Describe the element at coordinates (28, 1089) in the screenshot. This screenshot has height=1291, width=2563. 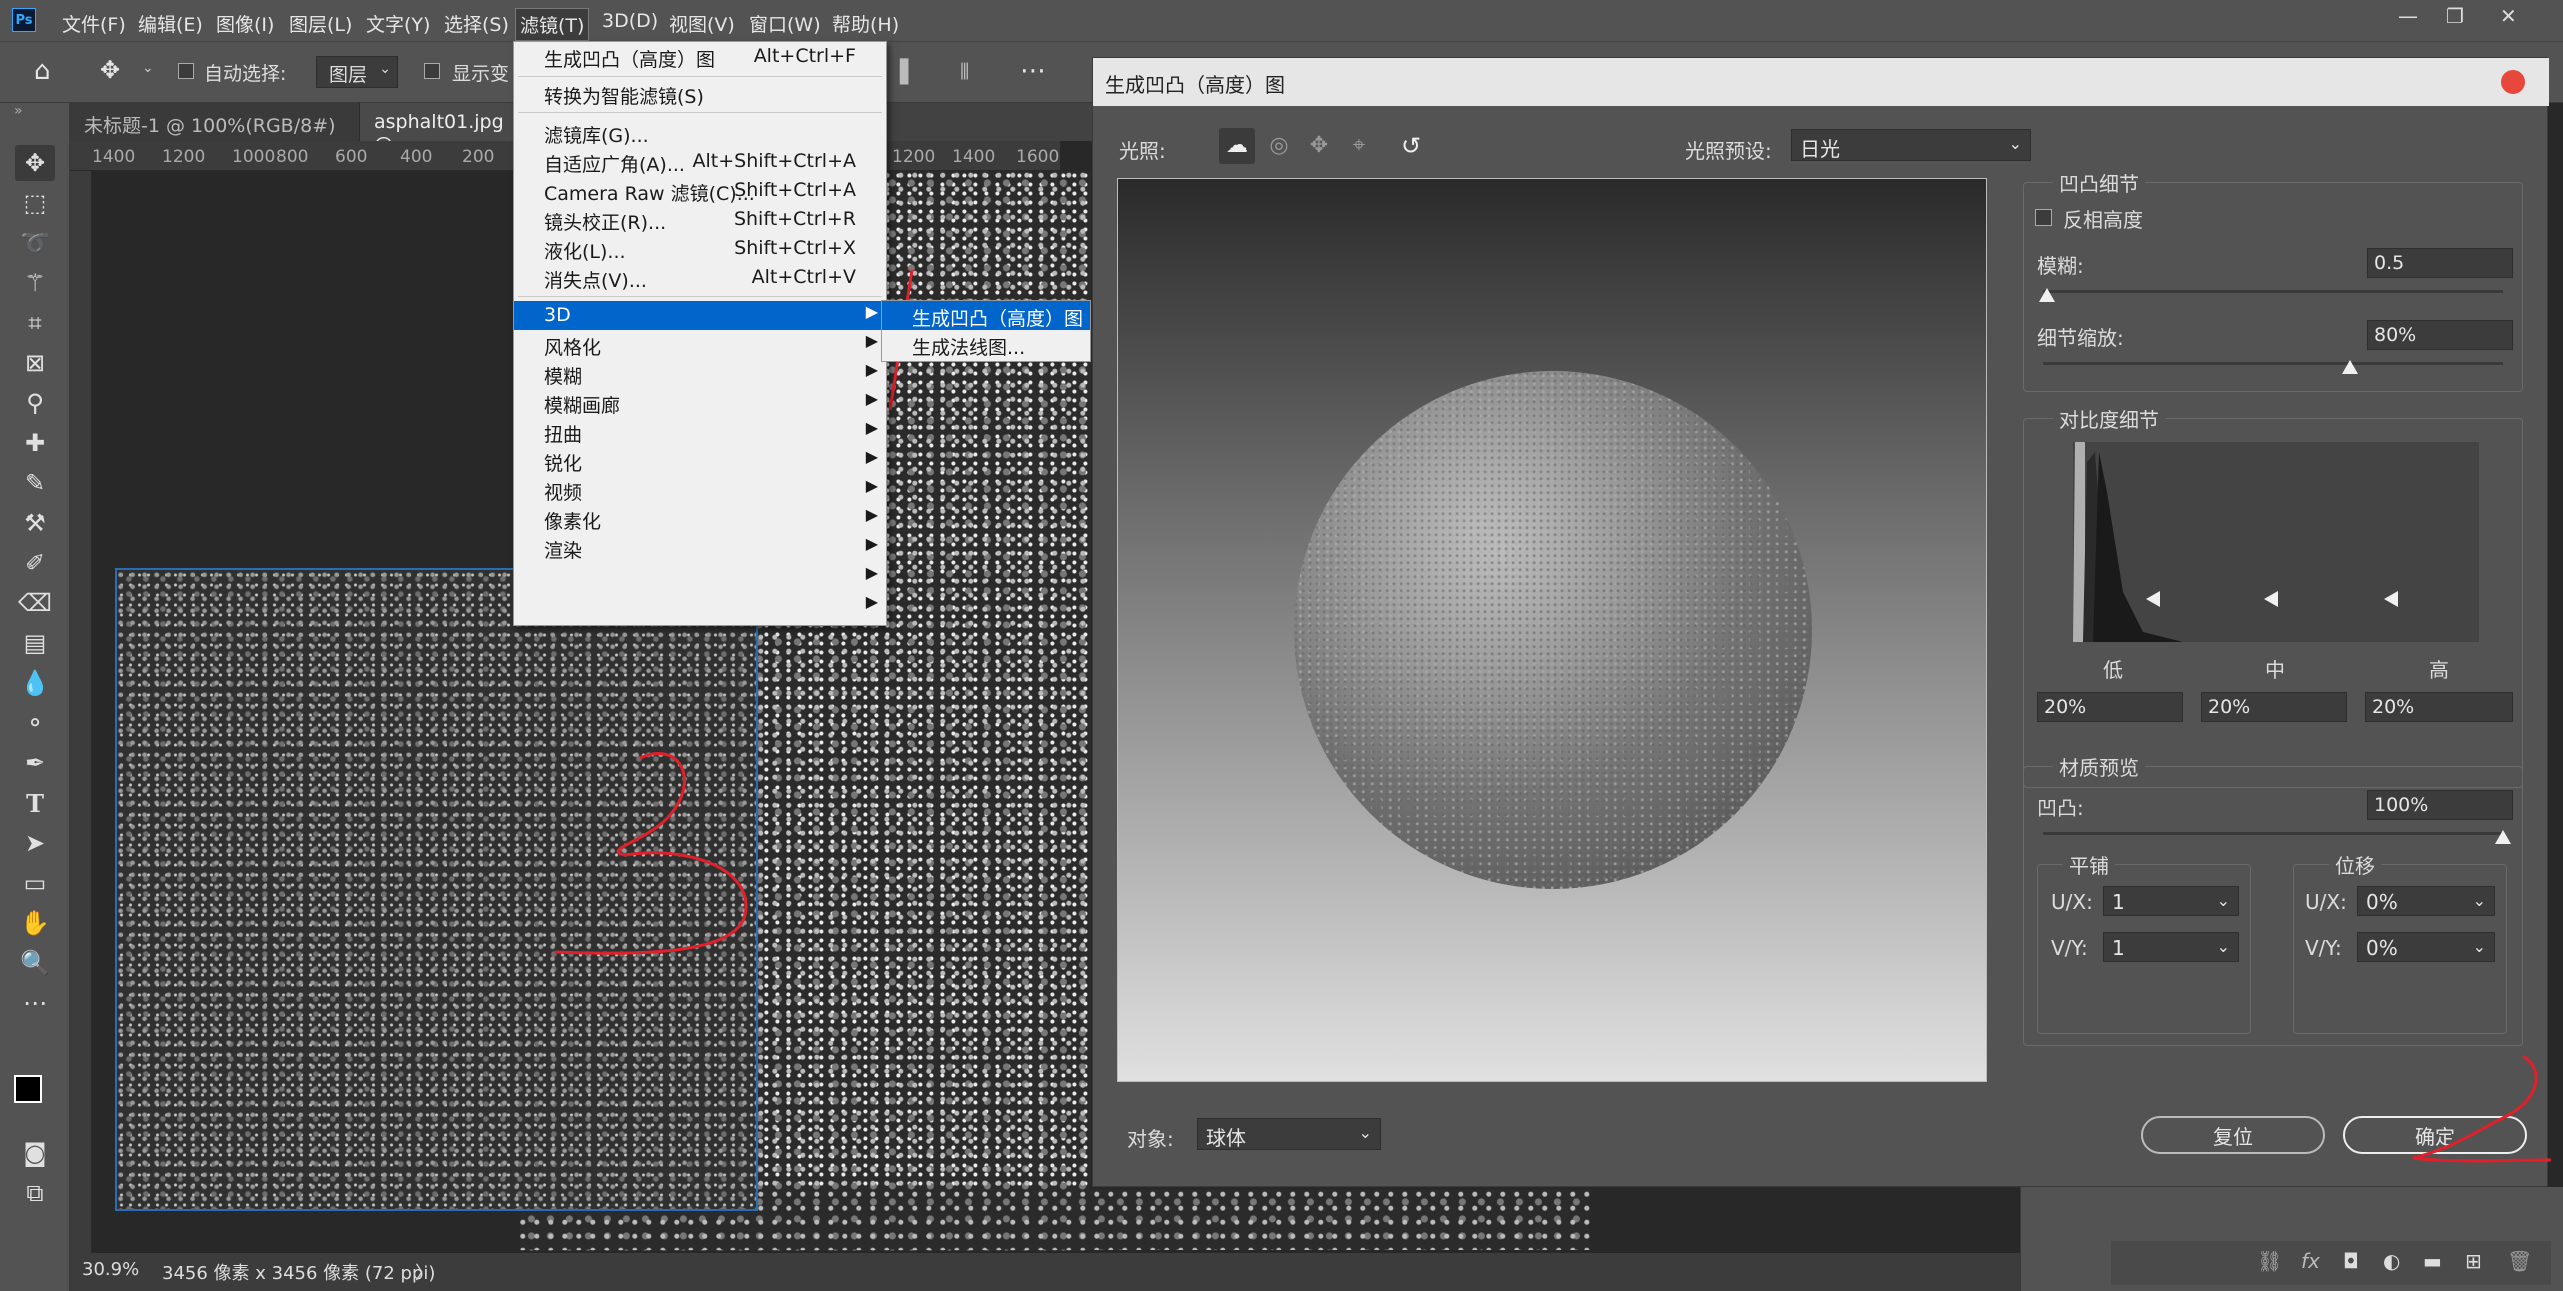
I see `foreground-color-swatch` at that location.